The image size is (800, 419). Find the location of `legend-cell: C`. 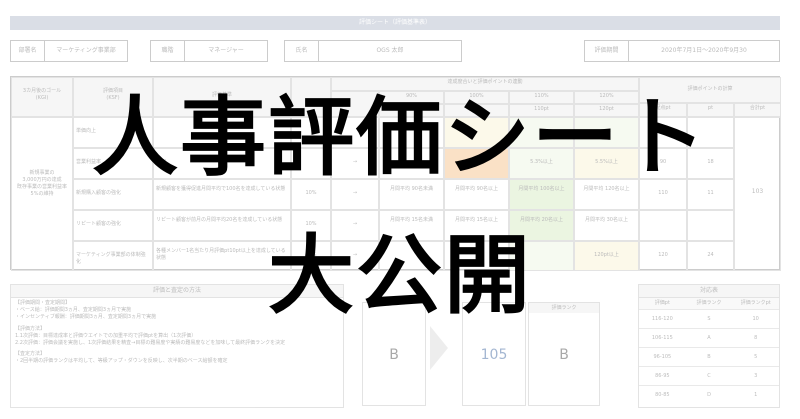

legend-cell: C is located at coordinates (709, 376).